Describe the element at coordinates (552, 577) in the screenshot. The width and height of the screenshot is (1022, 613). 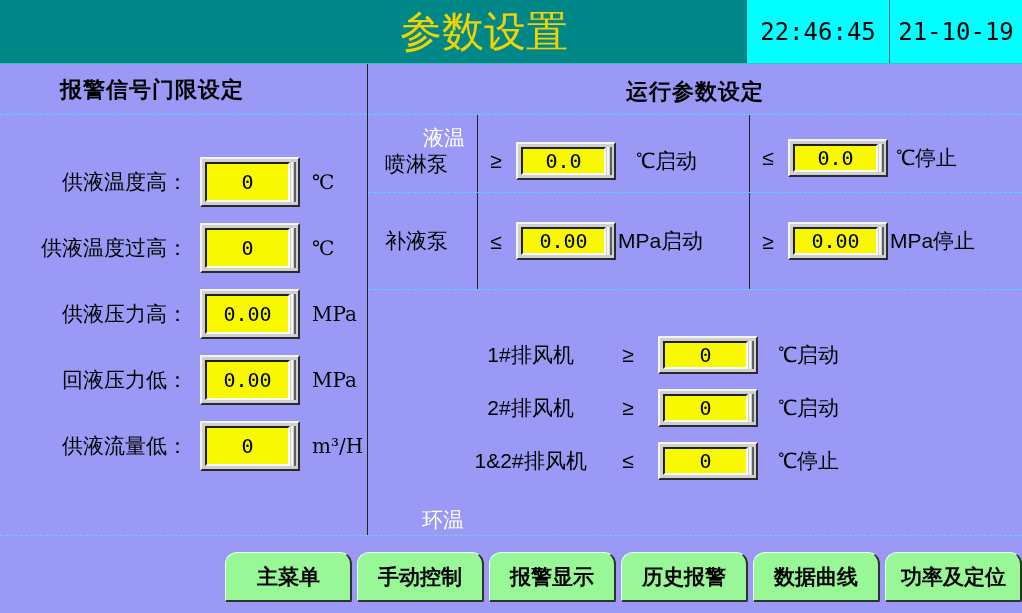
I see `nav-button: 报警显示` at that location.